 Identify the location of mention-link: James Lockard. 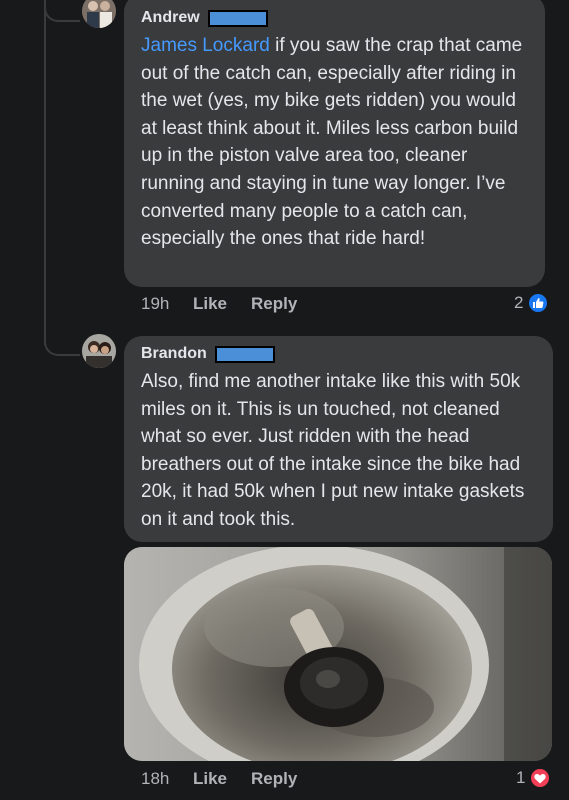
(205, 45).